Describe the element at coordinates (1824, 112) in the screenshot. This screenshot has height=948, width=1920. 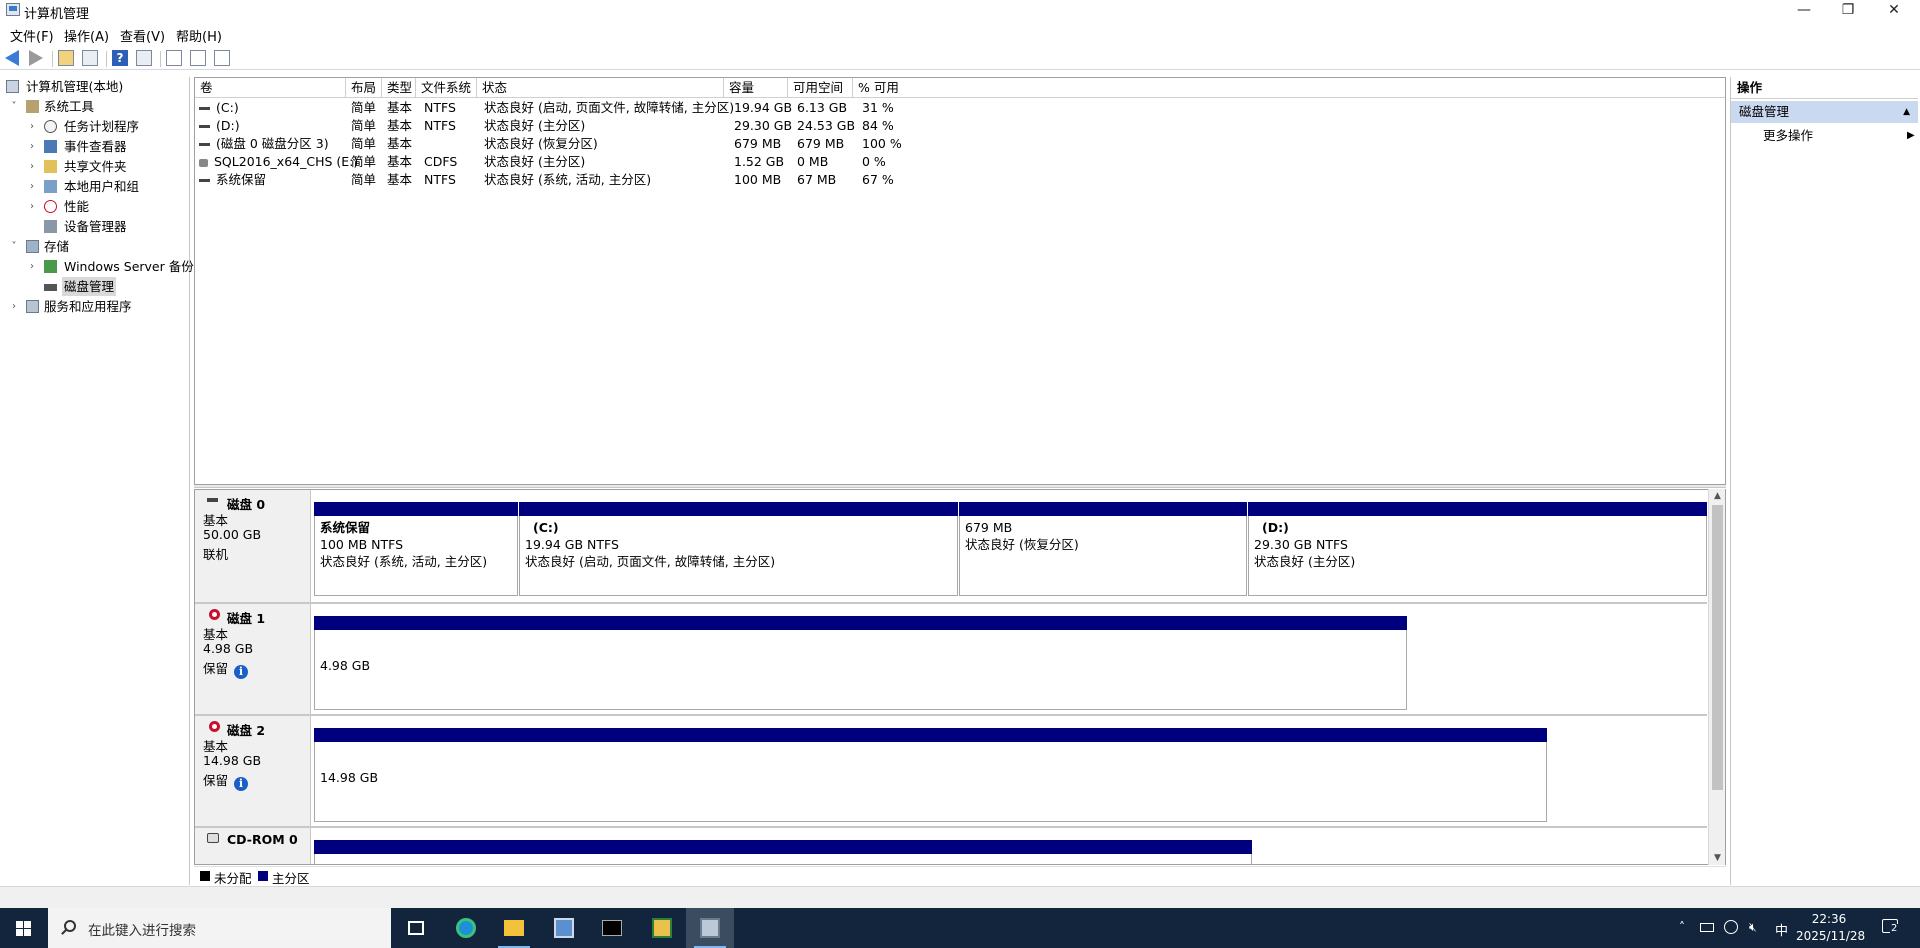
I see `actions-section-disk-management: 磁盘管理 ▲` at that location.